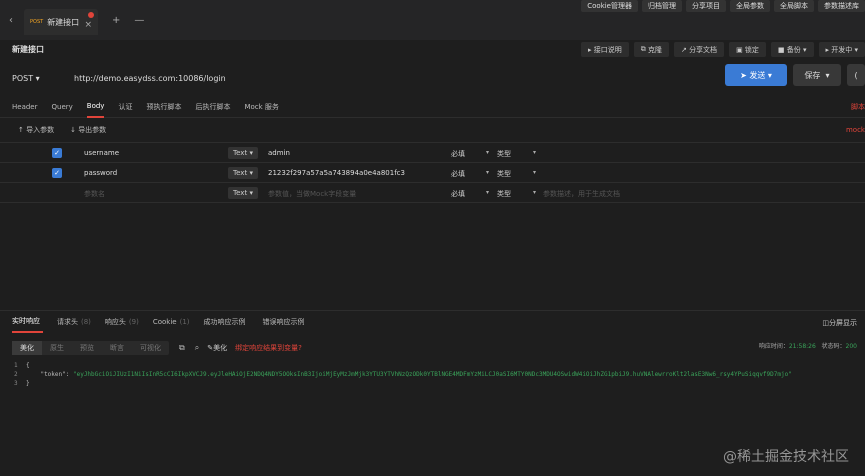 This screenshot has width=865, height=476. Describe the element at coordinates (279, 153) in the screenshot. I see `param-value: admin` at that location.